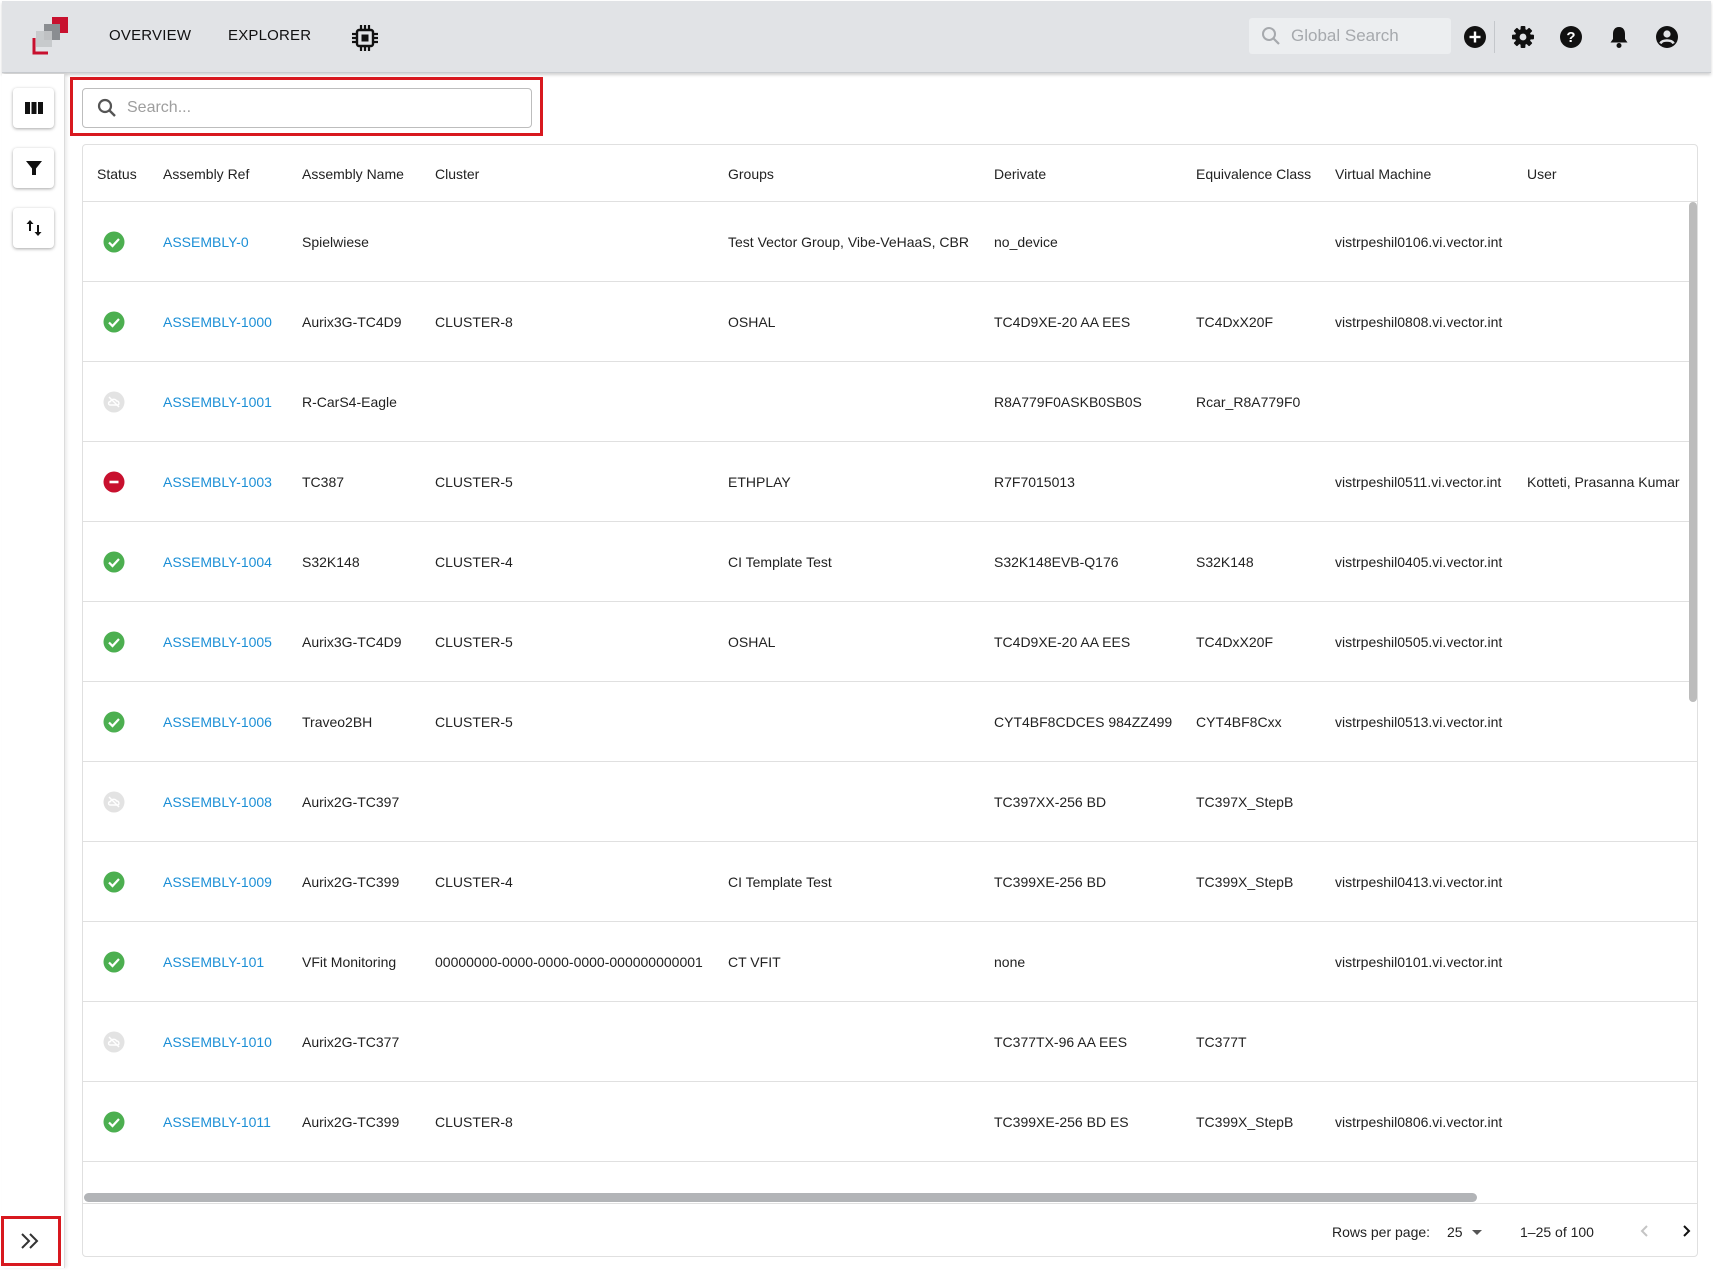 This screenshot has height=1270, width=1713. Describe the element at coordinates (1056, 562) in the screenshot. I see `derivate: S32K148EVB-Q176` at that location.